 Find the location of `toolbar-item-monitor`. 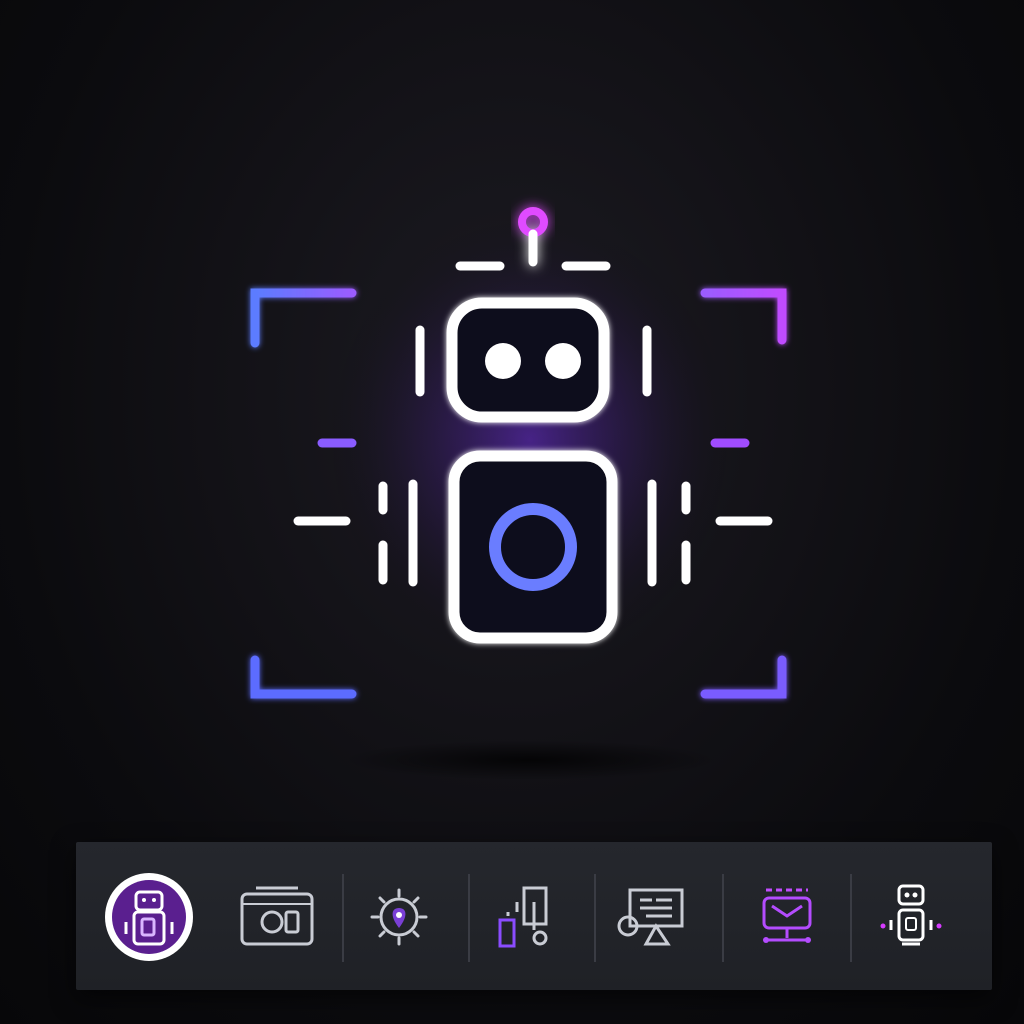

toolbar-item-monitor is located at coordinates (651, 917).